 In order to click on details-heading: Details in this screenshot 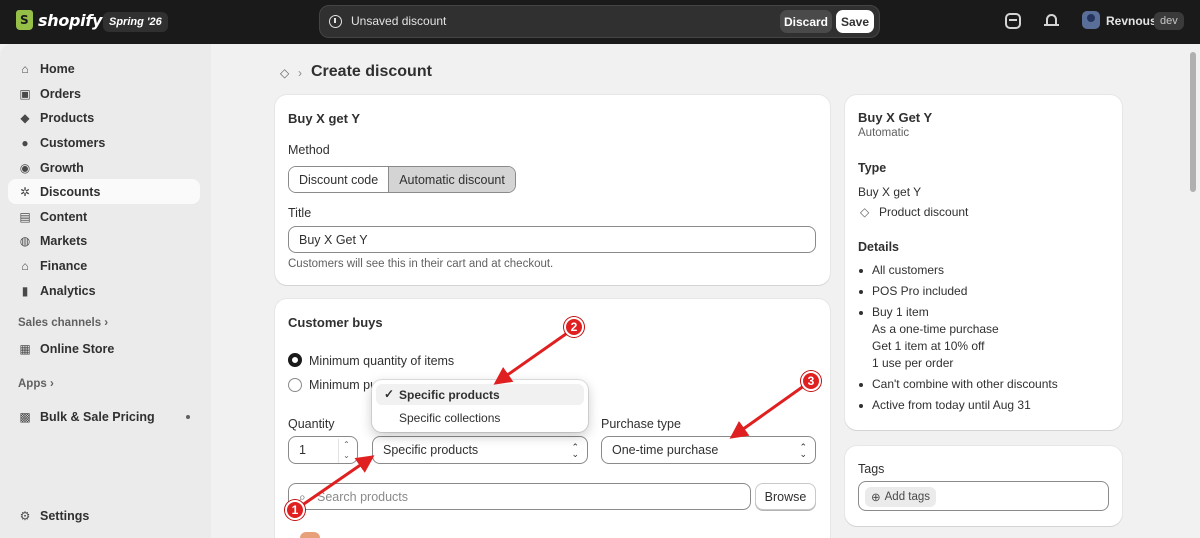, I will do `click(878, 247)`.